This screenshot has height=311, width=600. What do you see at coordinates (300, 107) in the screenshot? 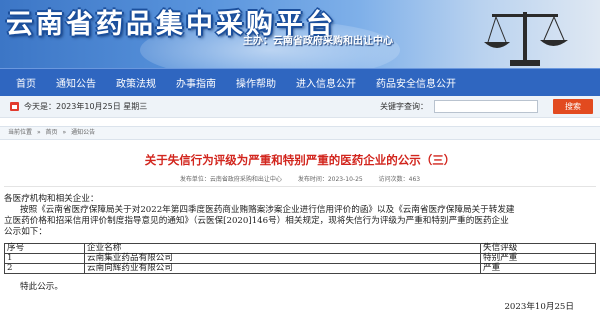
I see `date-search-bar: 今天是：2023年10月25日 星期三 关键字查询： 搜索` at bounding box center [300, 107].